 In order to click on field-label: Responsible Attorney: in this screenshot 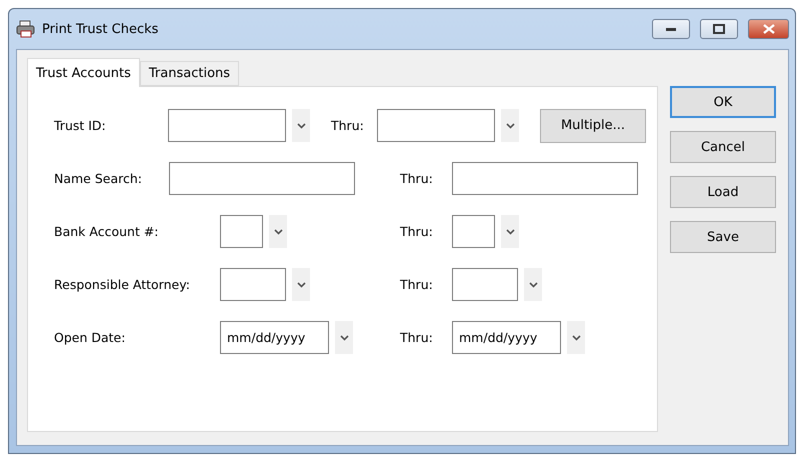, I will do `click(122, 284)`.